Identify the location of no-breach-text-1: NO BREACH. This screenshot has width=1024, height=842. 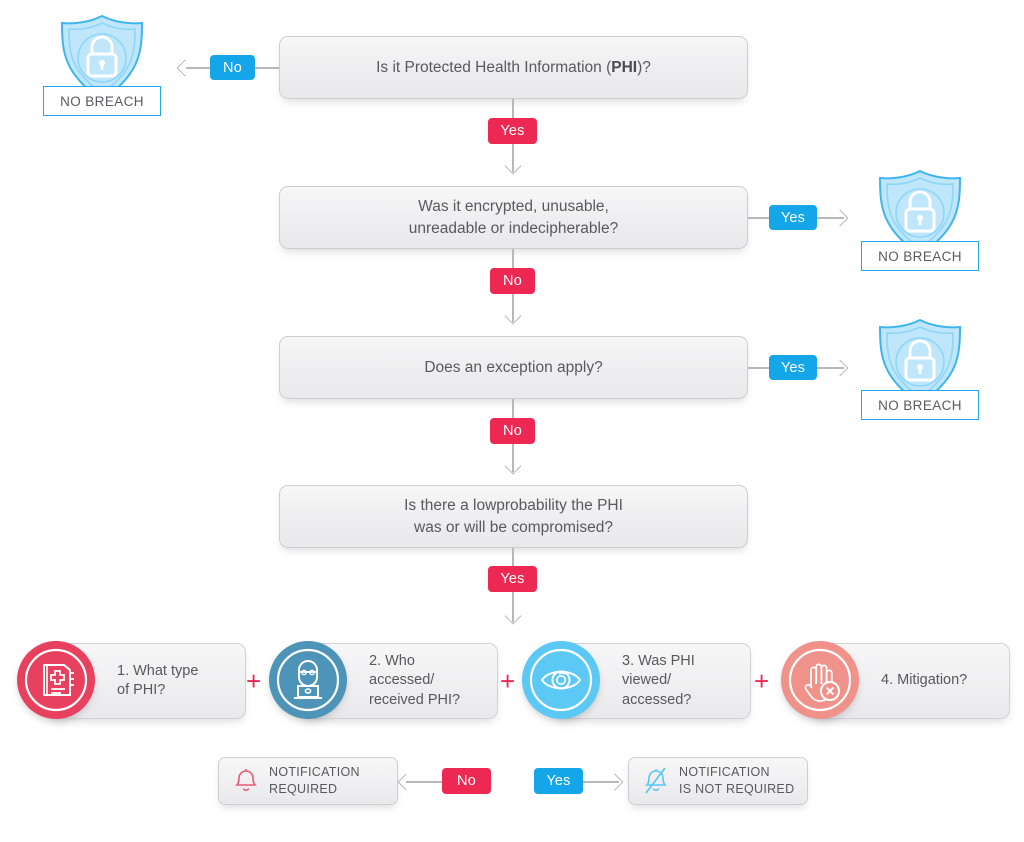
(102, 101).